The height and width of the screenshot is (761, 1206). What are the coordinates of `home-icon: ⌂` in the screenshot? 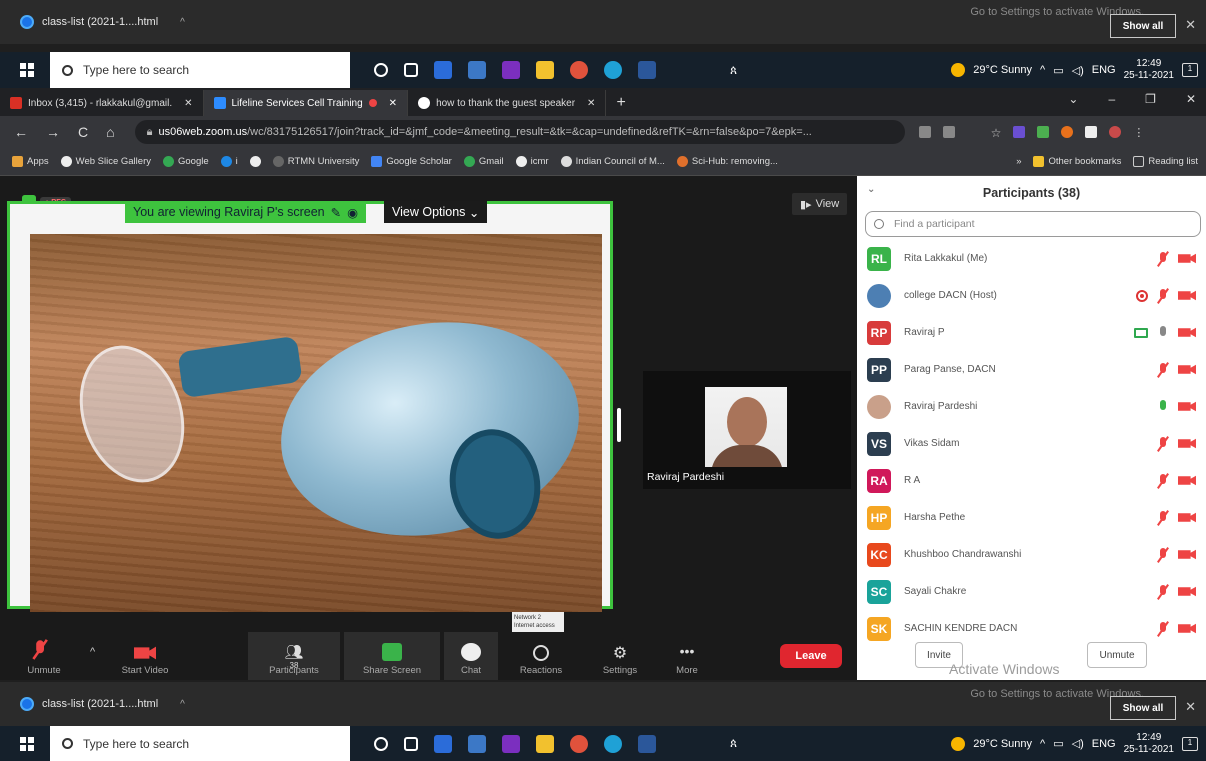 It's located at (110, 132).